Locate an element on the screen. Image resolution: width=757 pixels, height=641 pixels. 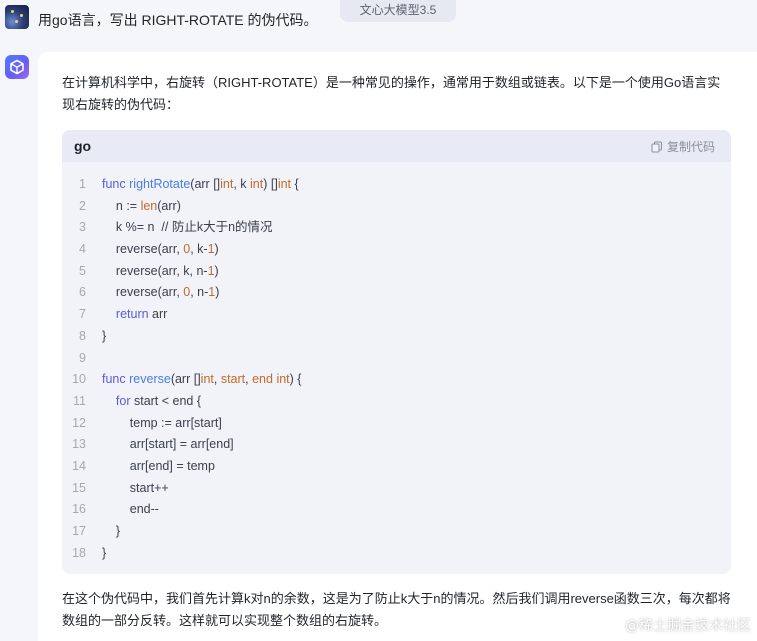
code-line: 7 return arr is located at coordinates (396, 315).